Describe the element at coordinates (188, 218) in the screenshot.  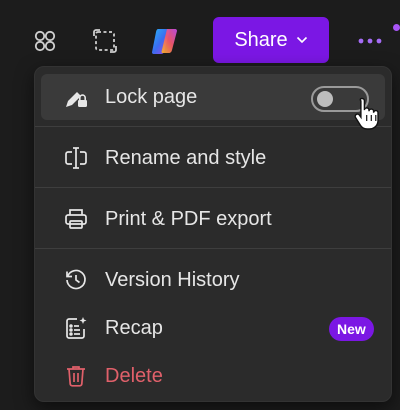
I see `print-label: Print & PDF export` at that location.